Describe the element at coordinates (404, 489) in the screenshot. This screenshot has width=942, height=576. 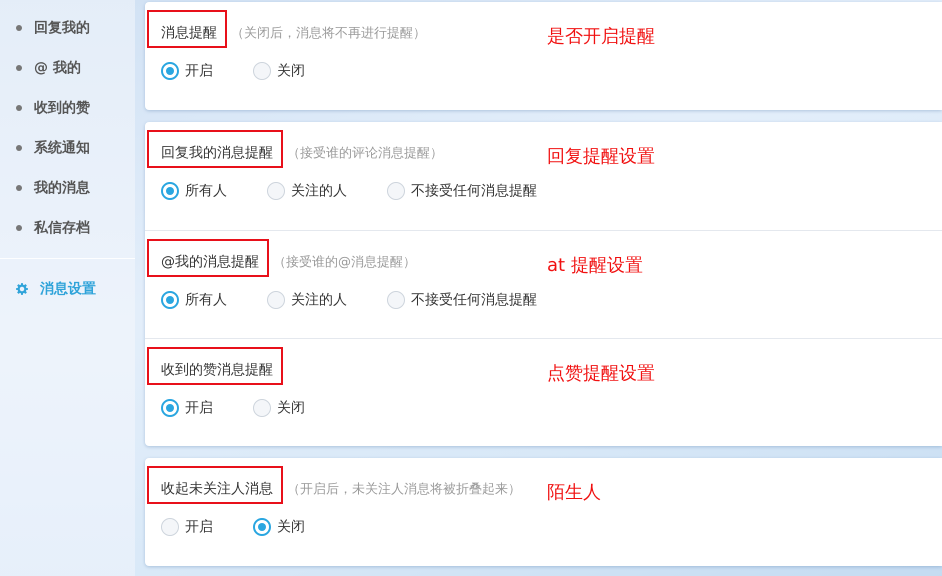
I see `setting-hint: （开启后，未关注人消息将被折叠起来）` at that location.